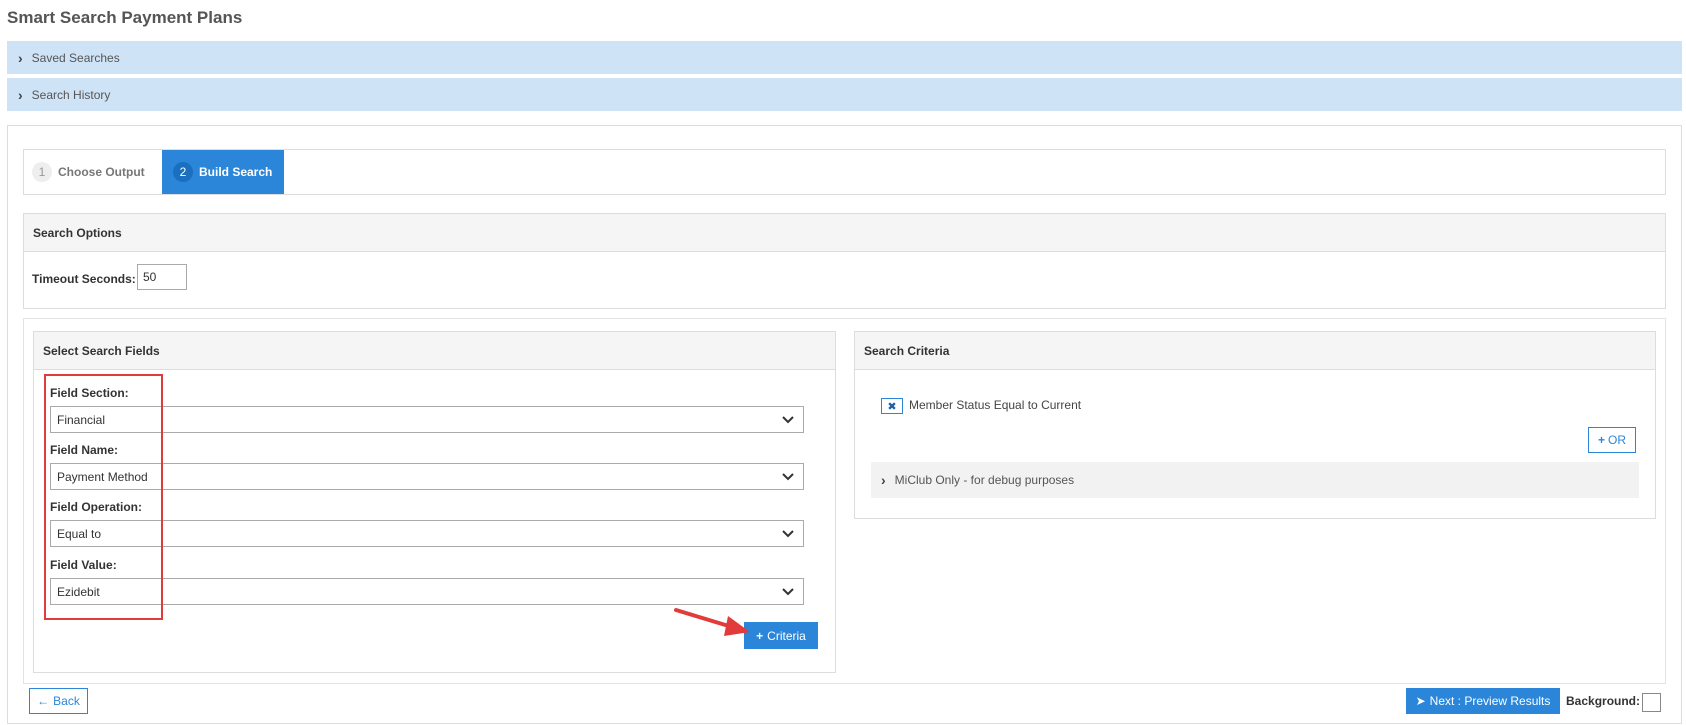  I want to click on step-label: Build Search, so click(236, 172).